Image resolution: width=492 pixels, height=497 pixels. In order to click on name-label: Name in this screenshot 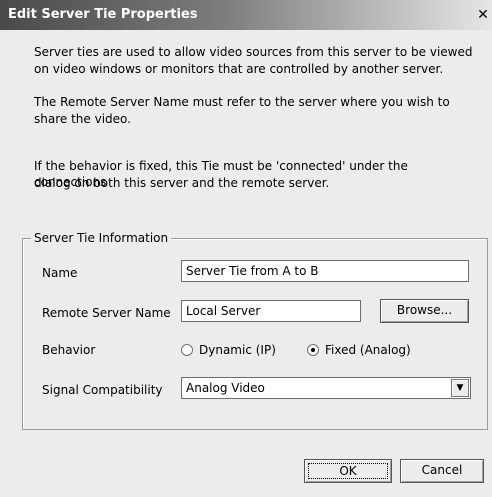, I will do `click(60, 273)`.